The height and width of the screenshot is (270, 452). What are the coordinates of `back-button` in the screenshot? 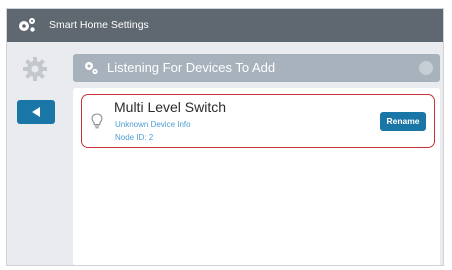 It's located at (36, 112).